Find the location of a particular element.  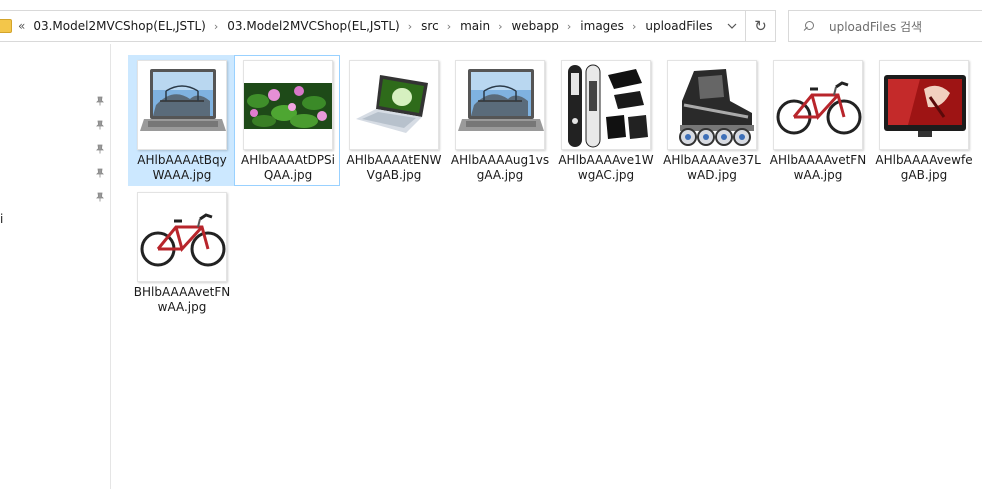

file-item: AHlbAAAAvetFN wAA.jpg is located at coordinates (817, 120).